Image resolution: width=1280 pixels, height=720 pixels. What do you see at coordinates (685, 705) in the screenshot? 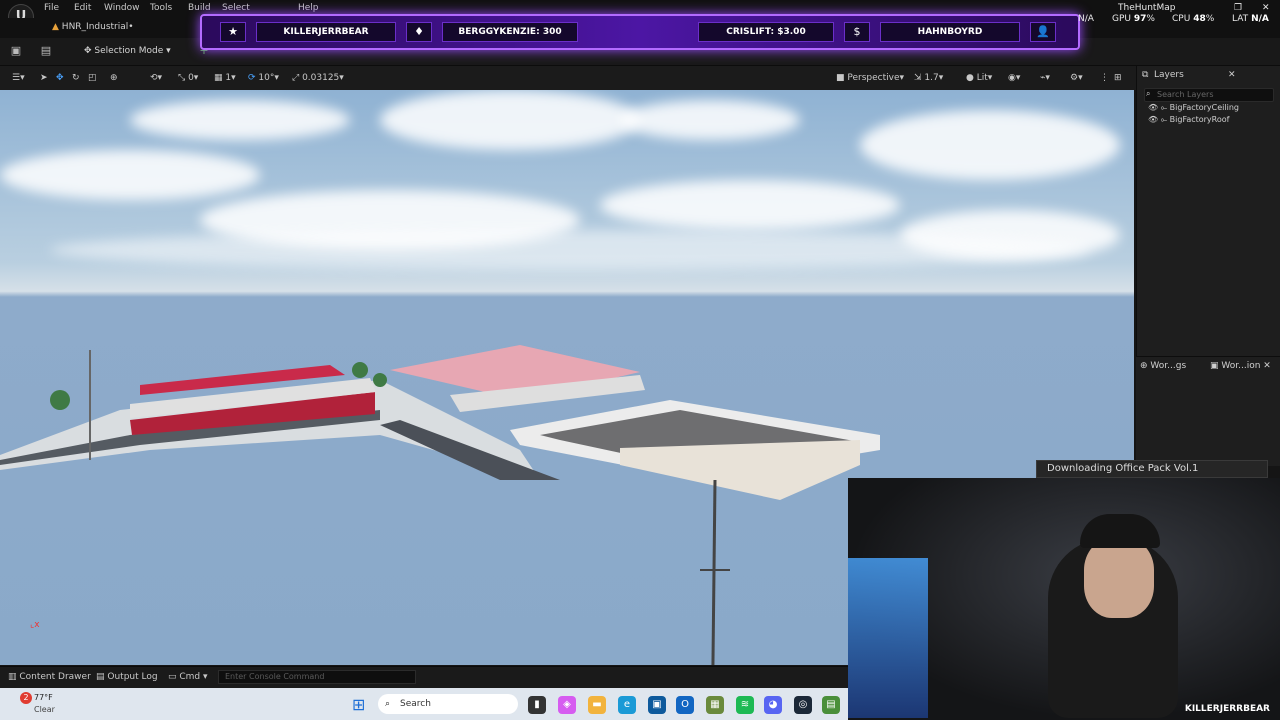
I see `outlook-icon: O` at bounding box center [685, 705].